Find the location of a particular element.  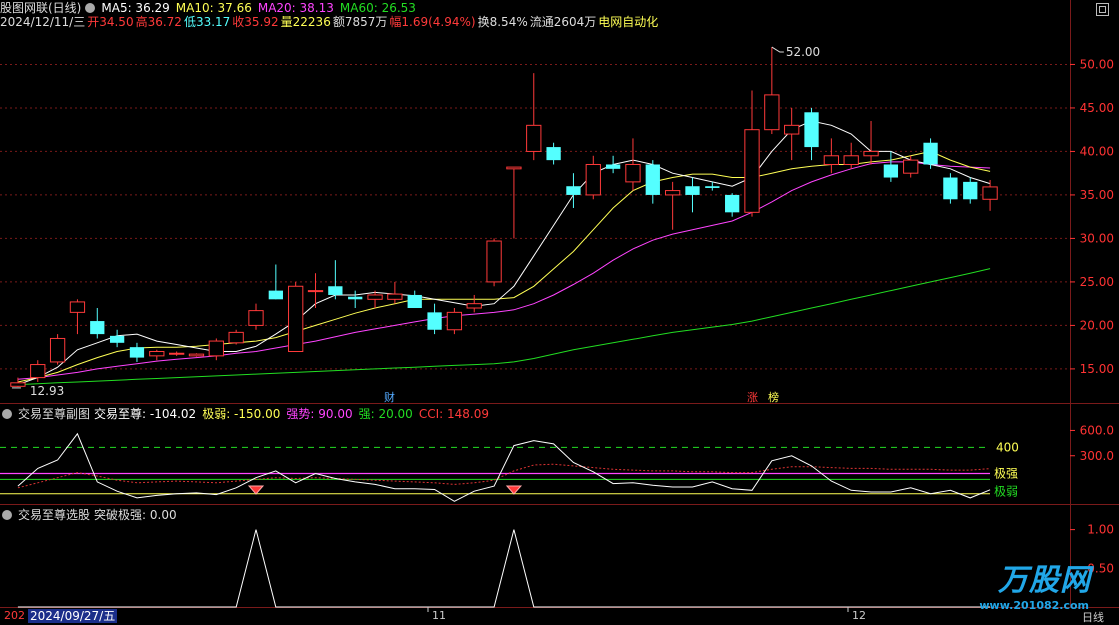

badge-rank: 榜 is located at coordinates (773, 397).